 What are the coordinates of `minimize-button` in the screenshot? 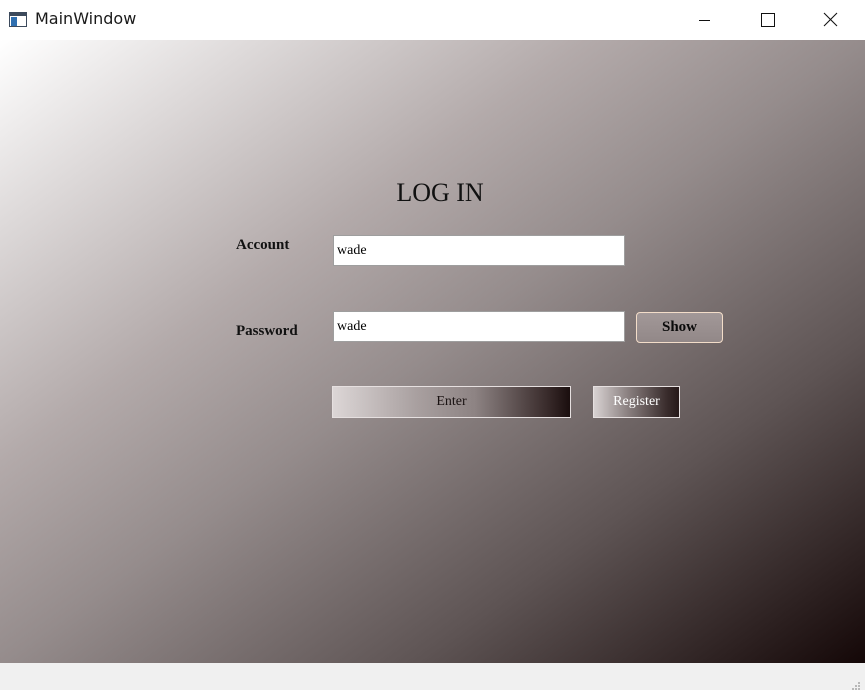 It's located at (704, 20).